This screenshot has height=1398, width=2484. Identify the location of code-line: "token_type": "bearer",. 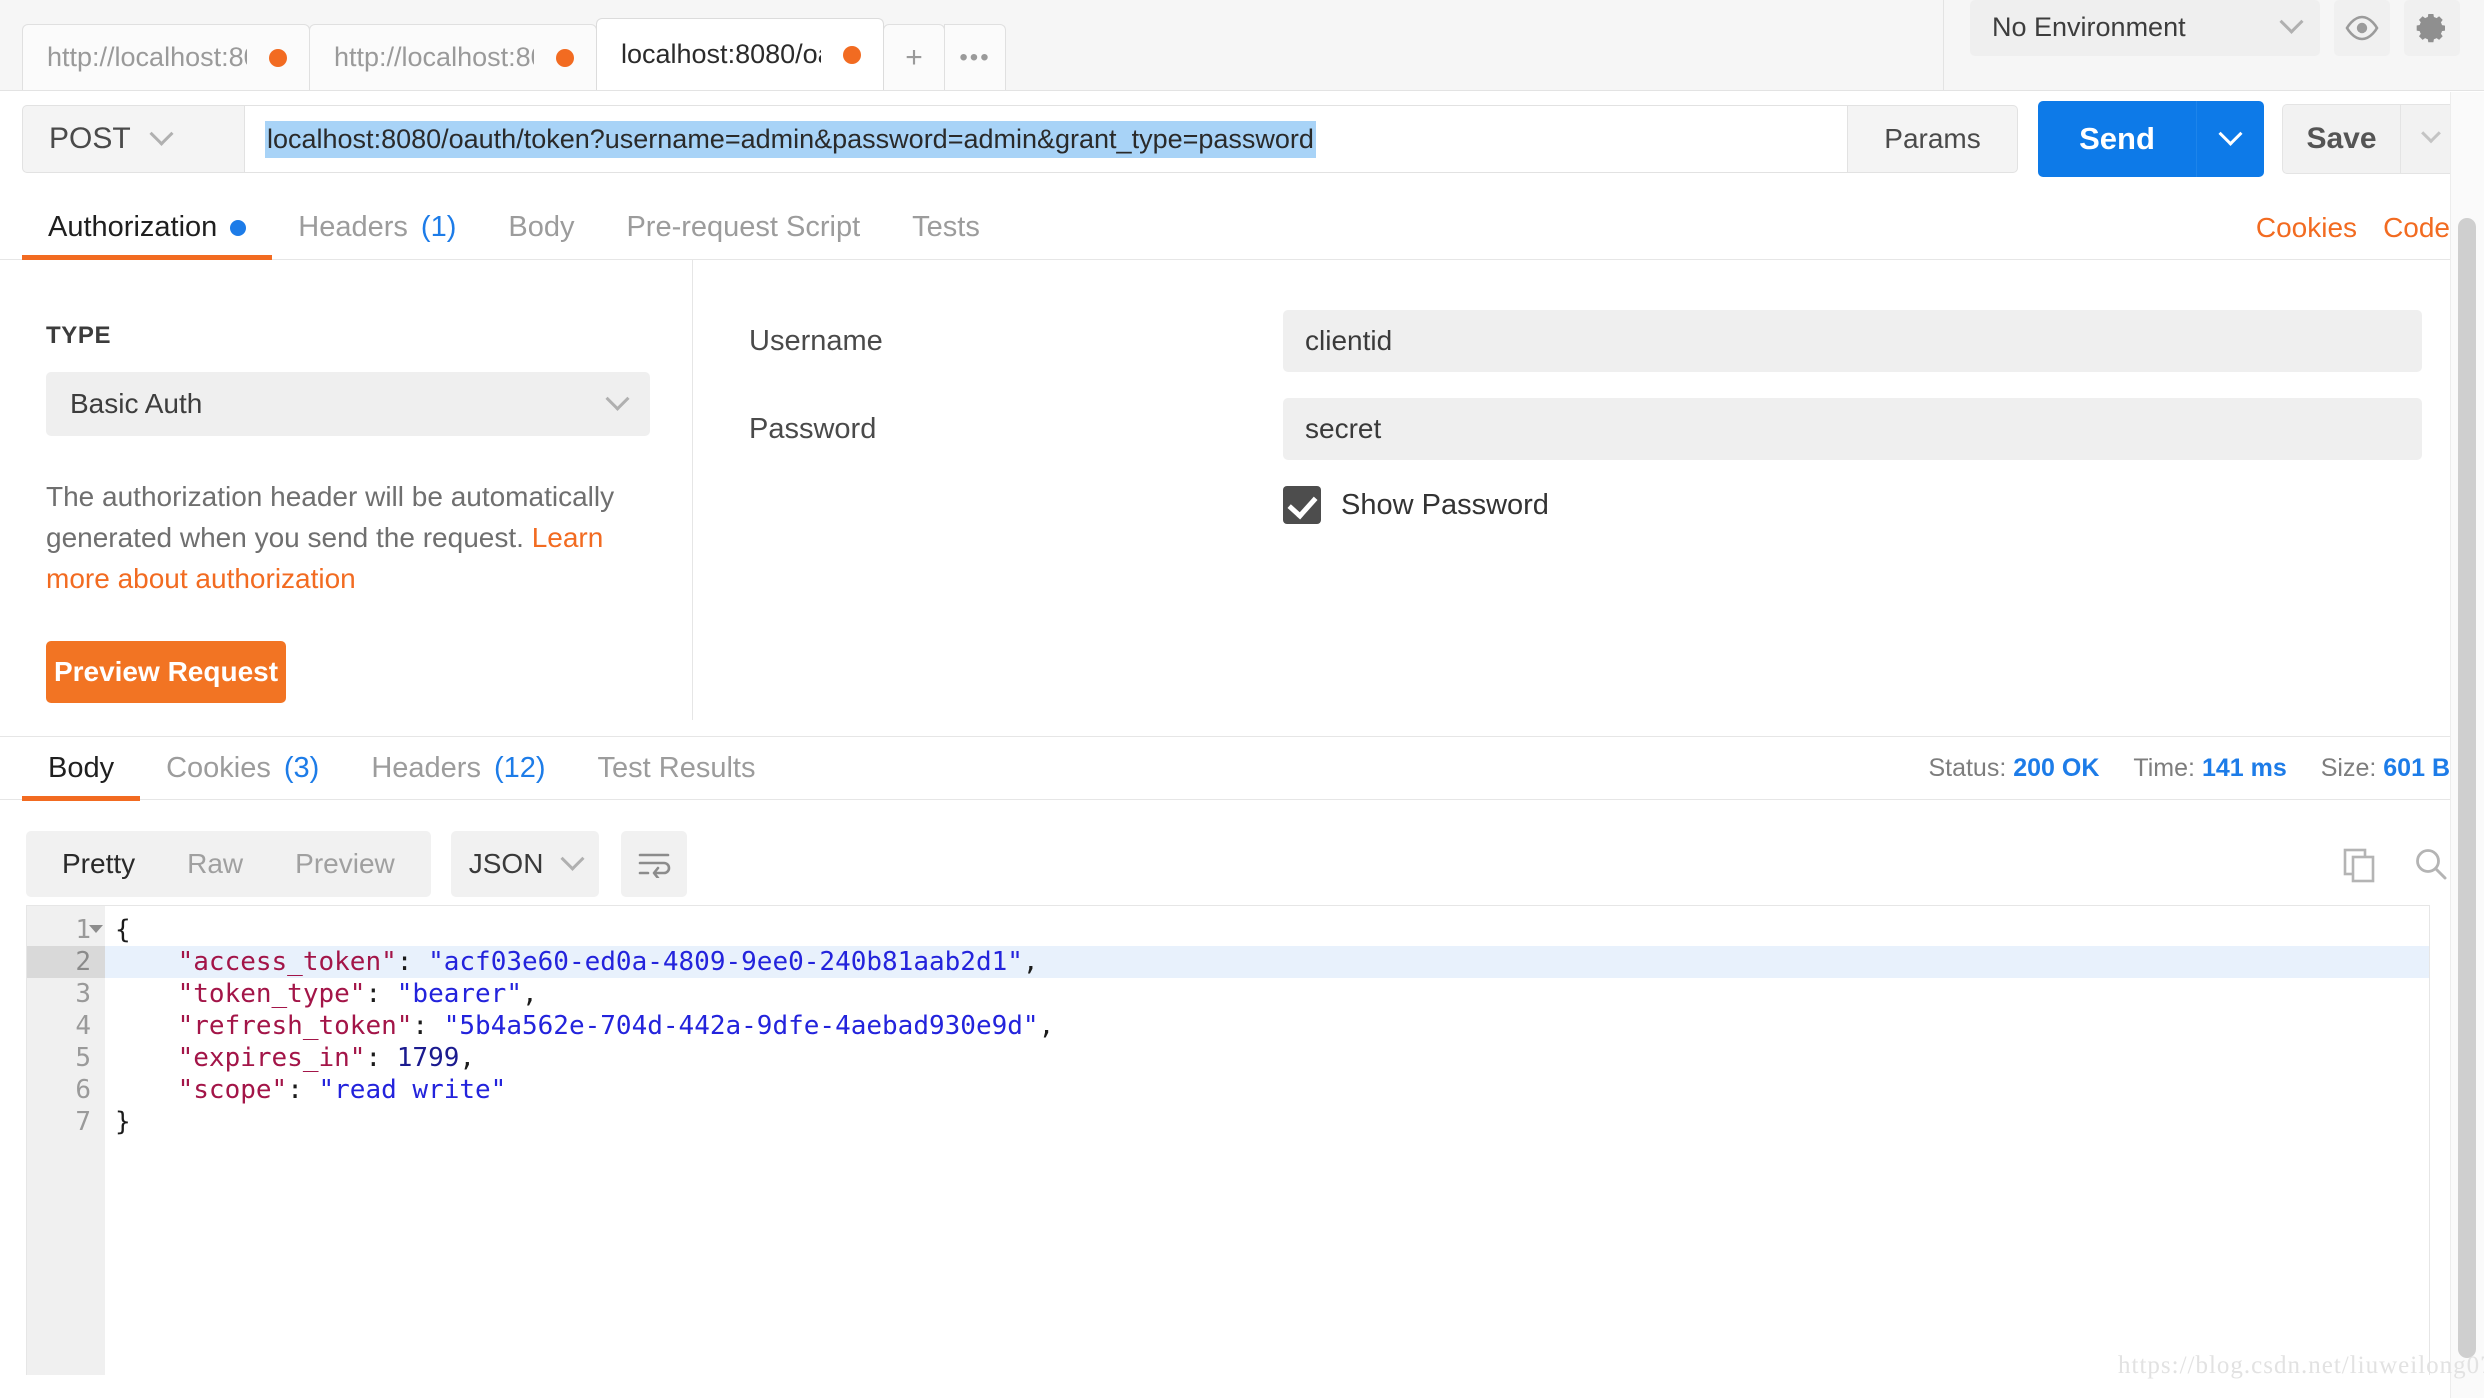
(1267, 994).